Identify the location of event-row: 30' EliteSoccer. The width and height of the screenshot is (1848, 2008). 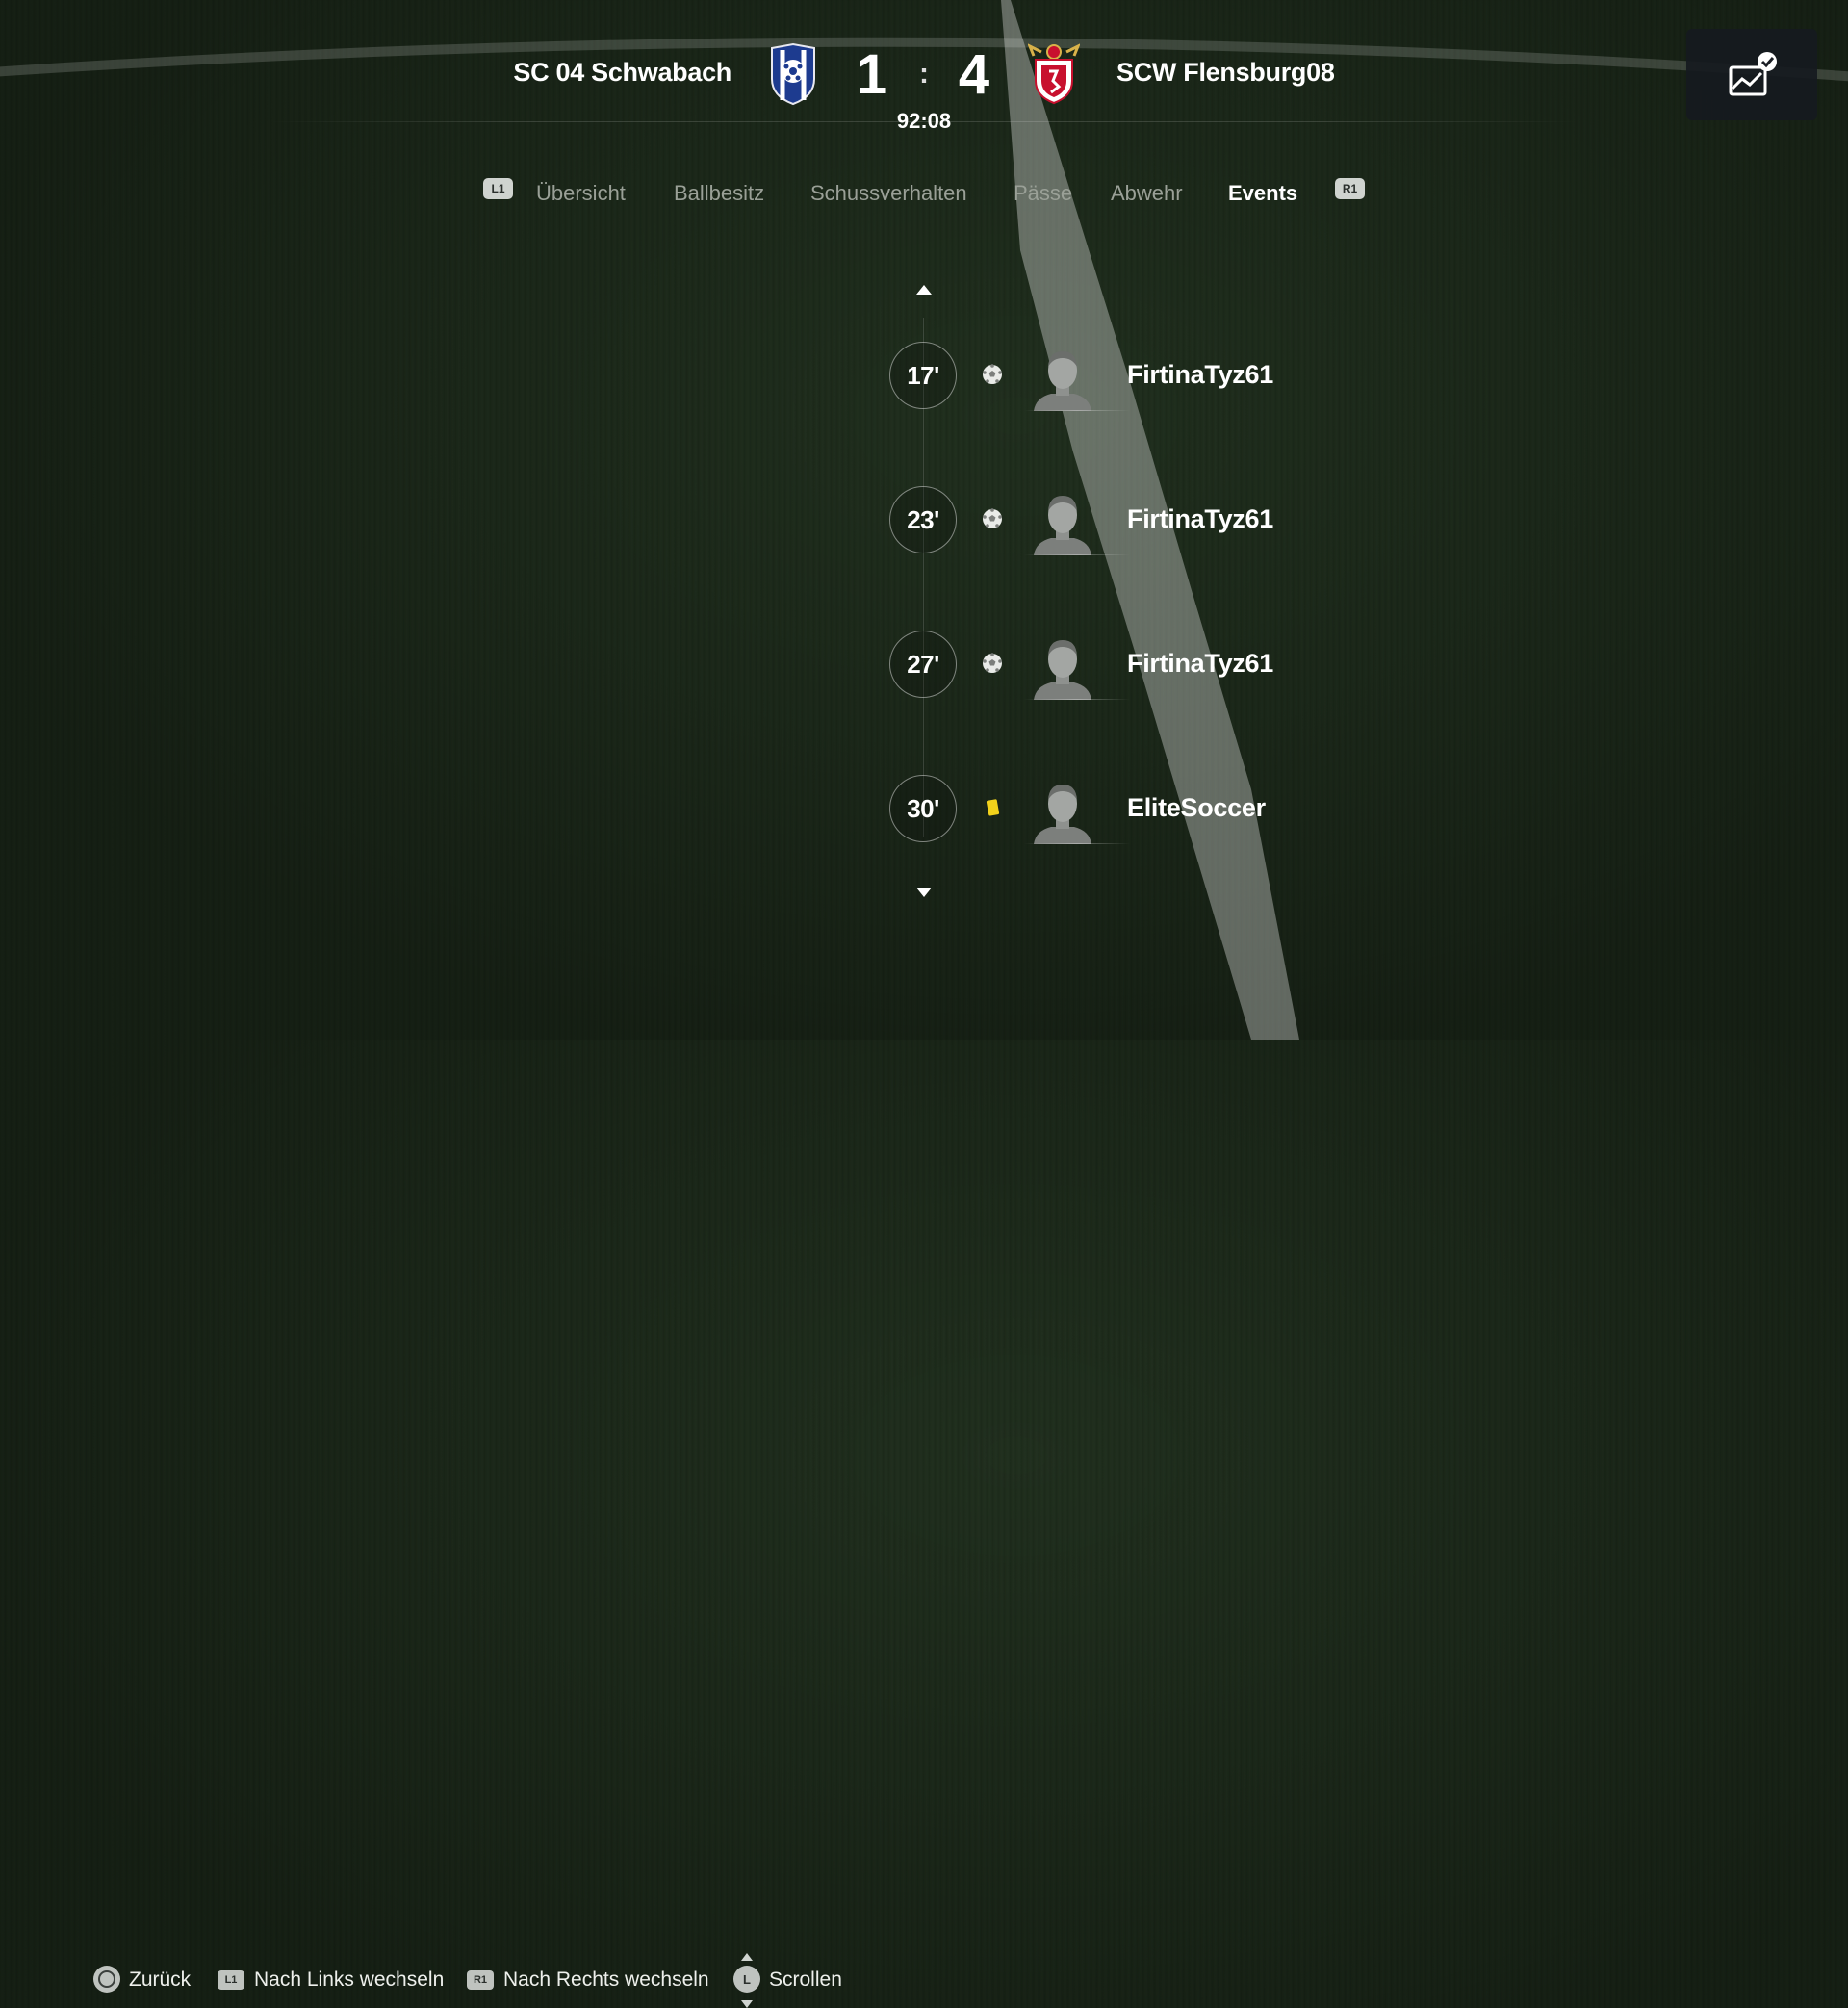
(1130, 809).